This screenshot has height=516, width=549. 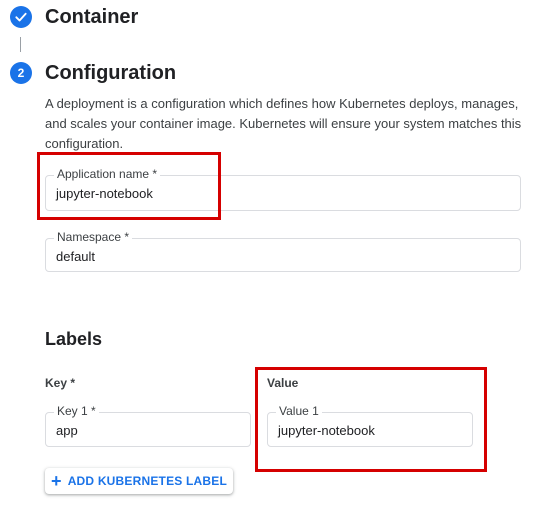 I want to click on key-column-header: Key *, so click(x=60, y=383).